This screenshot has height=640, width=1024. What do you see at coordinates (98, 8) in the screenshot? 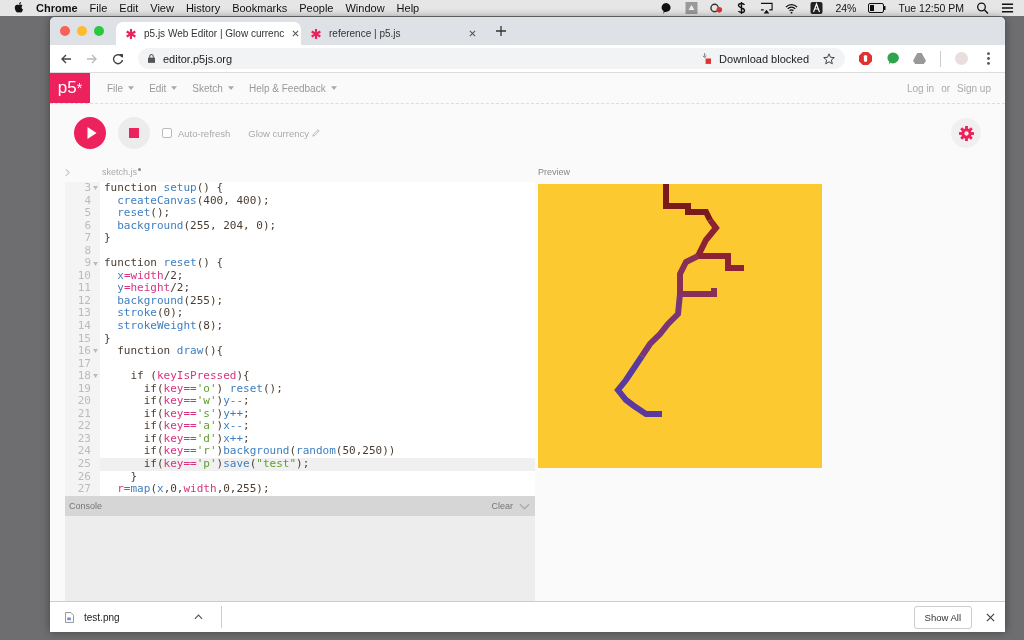
I see `menu-item: File` at bounding box center [98, 8].